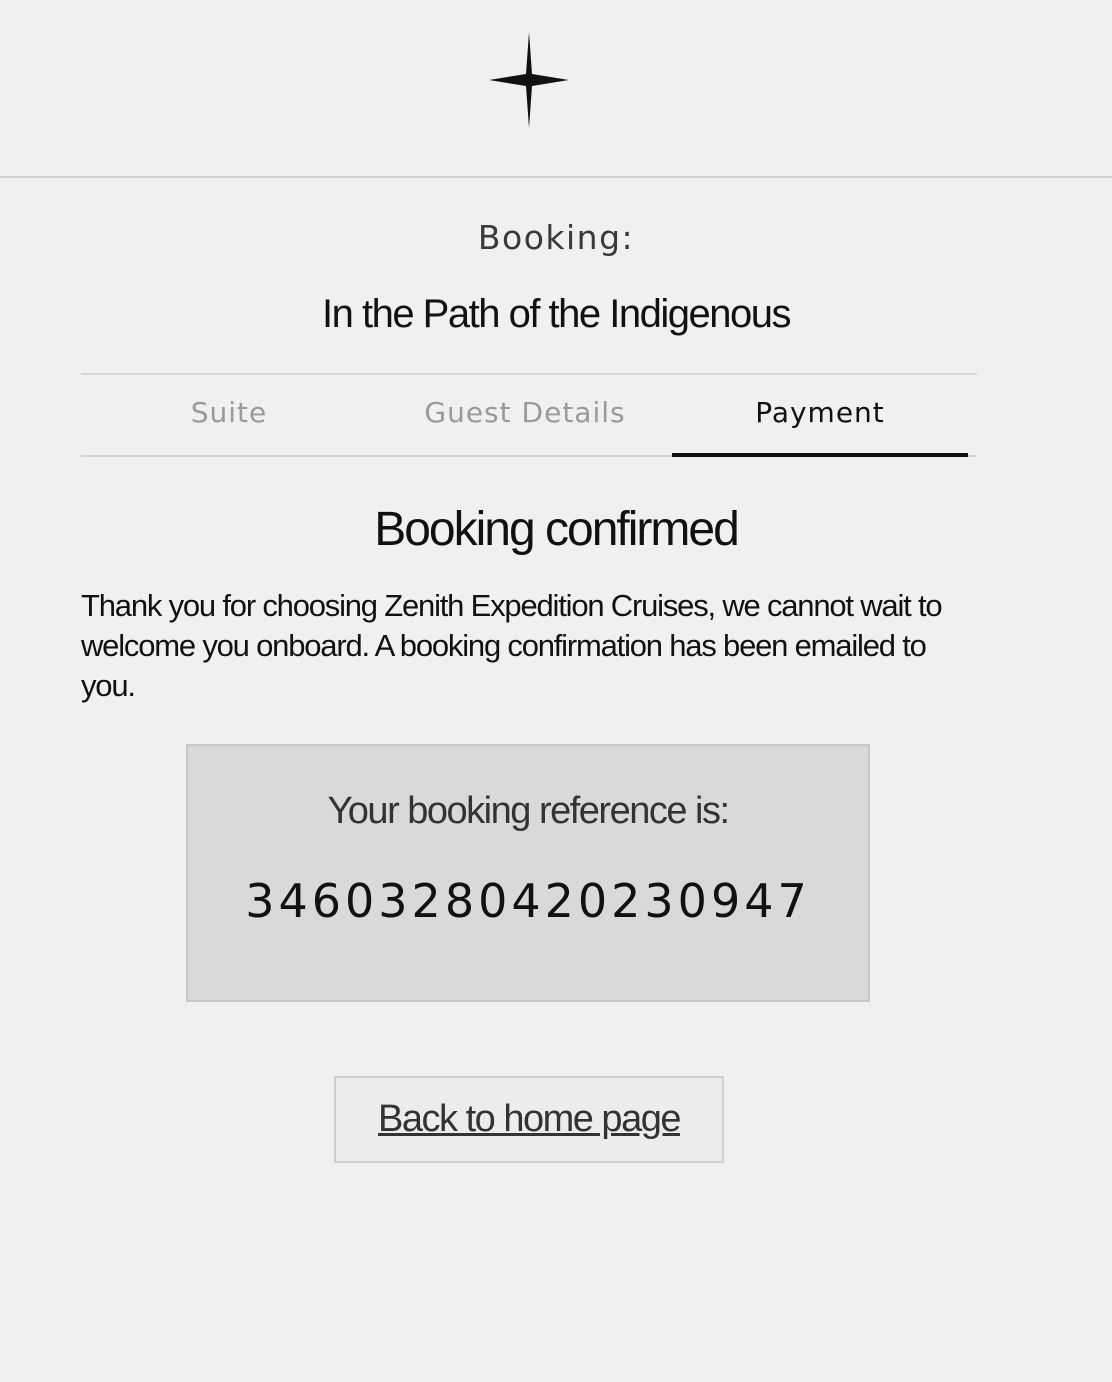 This screenshot has height=1382, width=1112. Describe the element at coordinates (529, 80) in the screenshot. I see `star-logo-icon` at that location.